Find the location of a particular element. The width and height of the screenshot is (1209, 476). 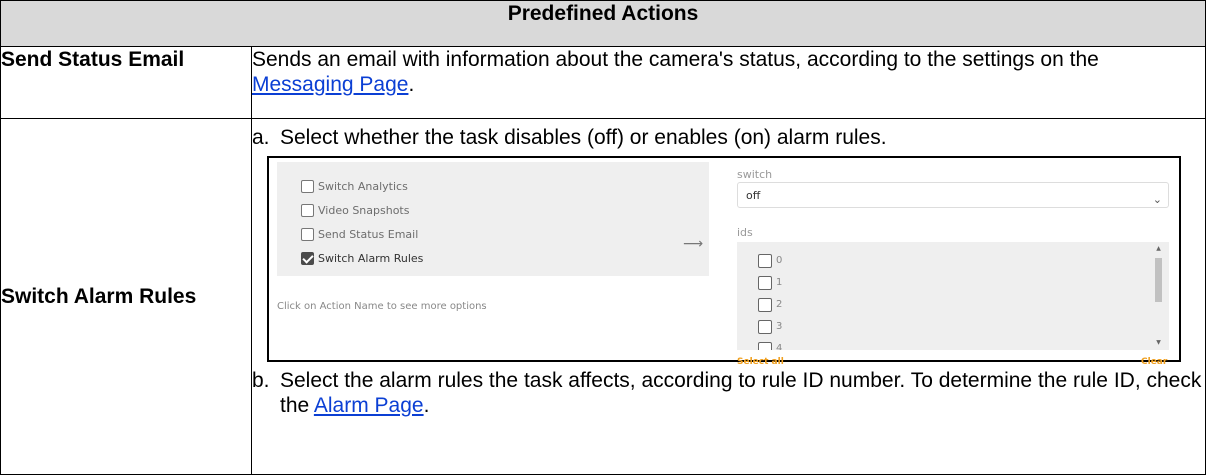

switch-select: off ⌄ is located at coordinates (953, 195).